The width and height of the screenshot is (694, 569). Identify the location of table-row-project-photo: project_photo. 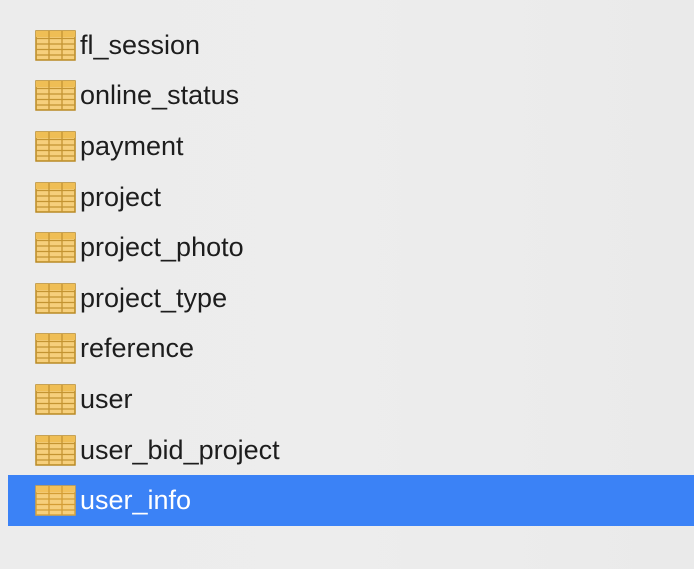
(347, 247).